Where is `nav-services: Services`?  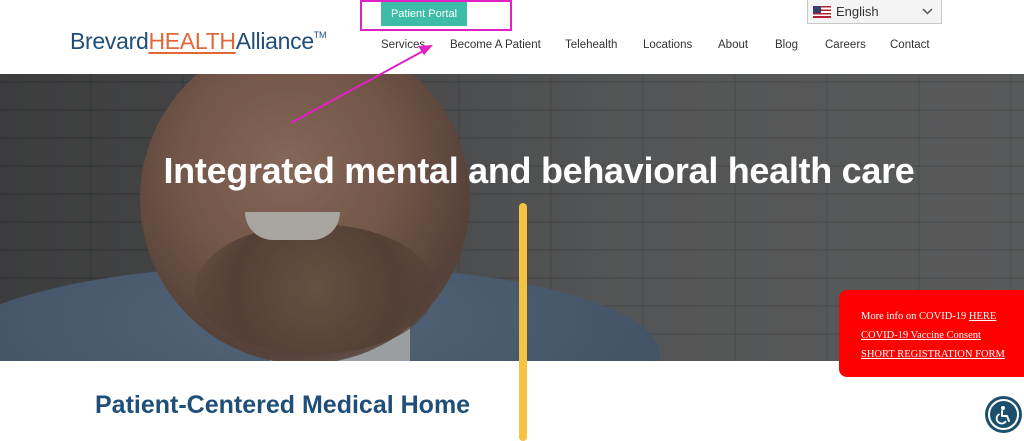 nav-services: Services is located at coordinates (403, 45).